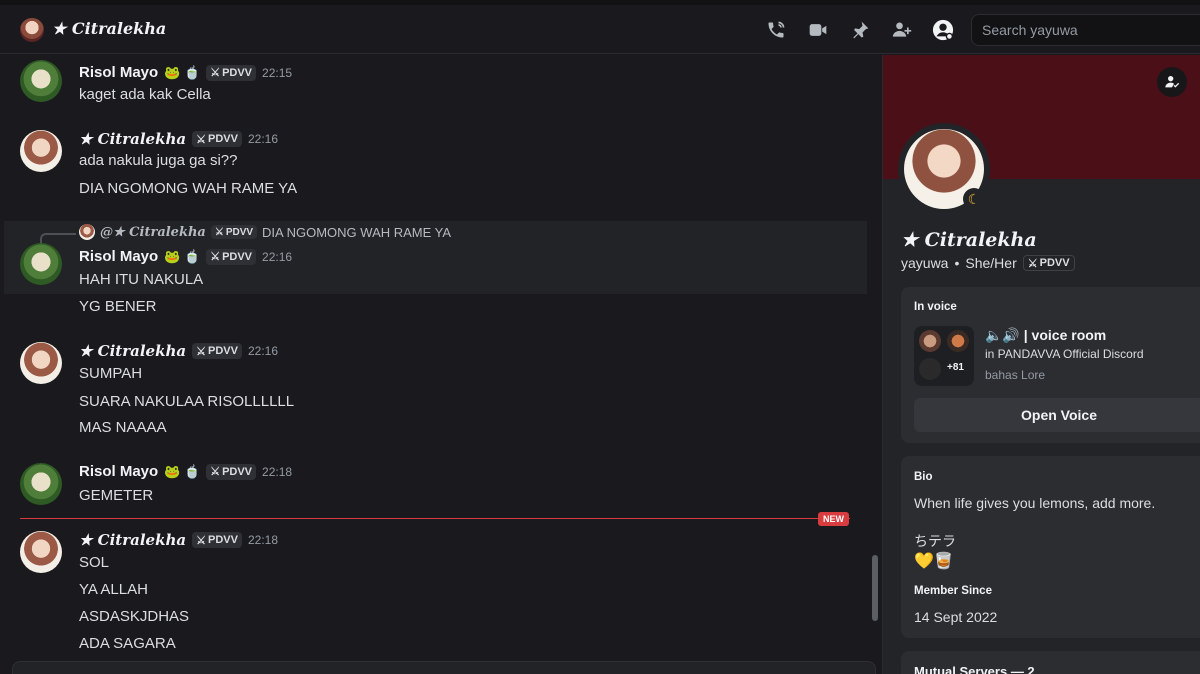 The height and width of the screenshot is (674, 1200). Describe the element at coordinates (776, 30) in the screenshot. I see `voice-call-icon` at that location.